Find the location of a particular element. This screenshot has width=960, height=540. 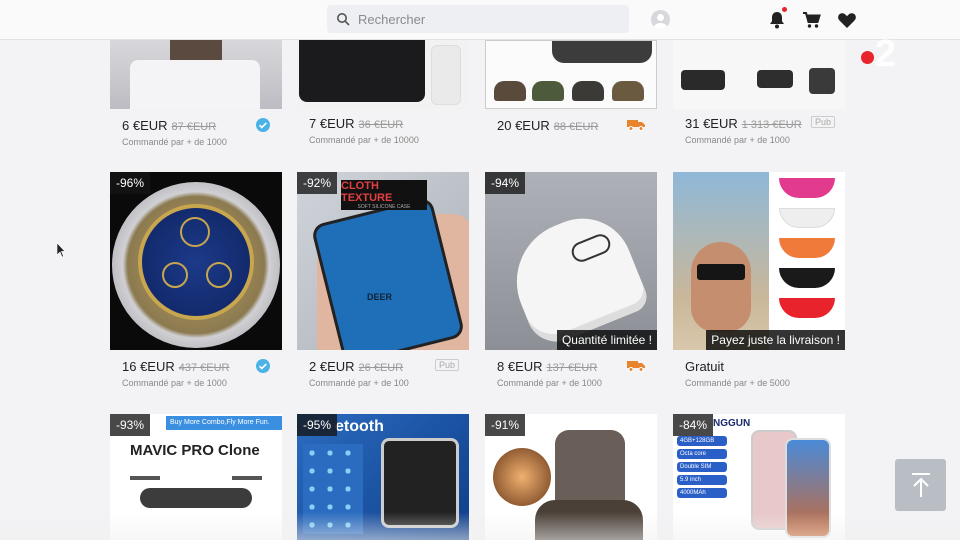

discount-badge: -84% is located at coordinates (693, 425).